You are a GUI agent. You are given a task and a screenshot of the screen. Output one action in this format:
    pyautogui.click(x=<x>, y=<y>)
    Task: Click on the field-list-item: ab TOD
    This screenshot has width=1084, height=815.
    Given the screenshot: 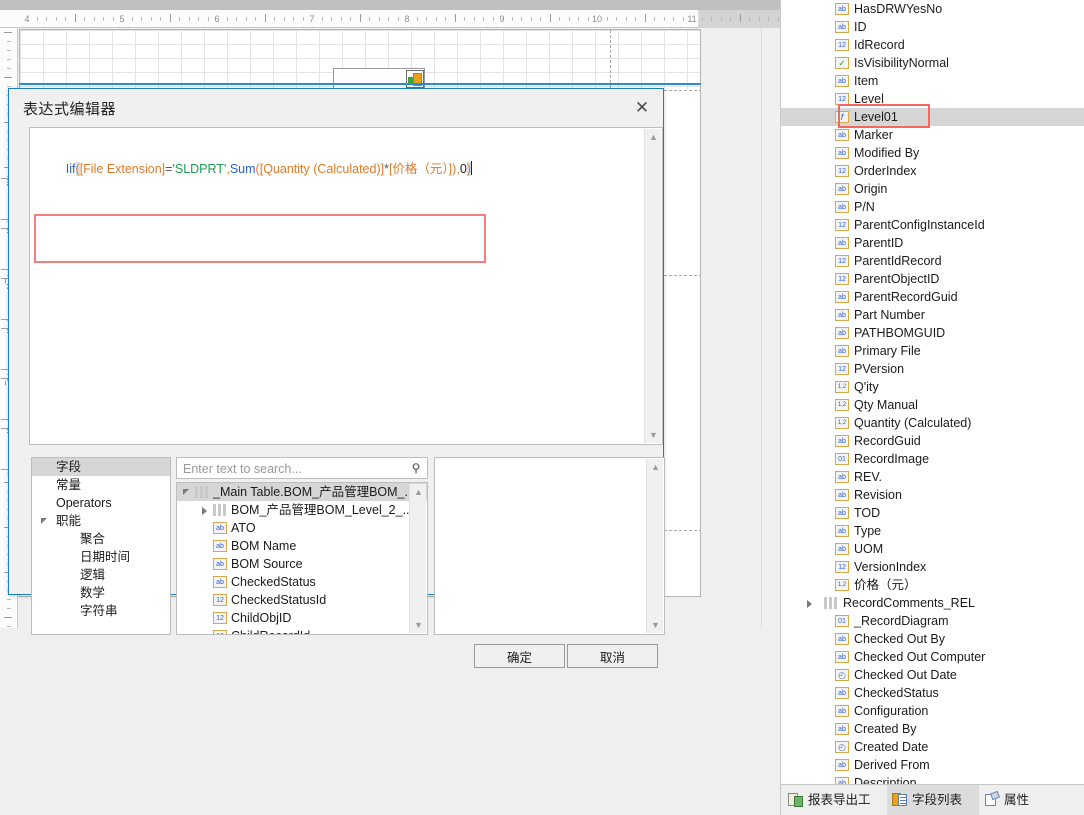 What is the action you would take?
    pyautogui.click(x=932, y=513)
    